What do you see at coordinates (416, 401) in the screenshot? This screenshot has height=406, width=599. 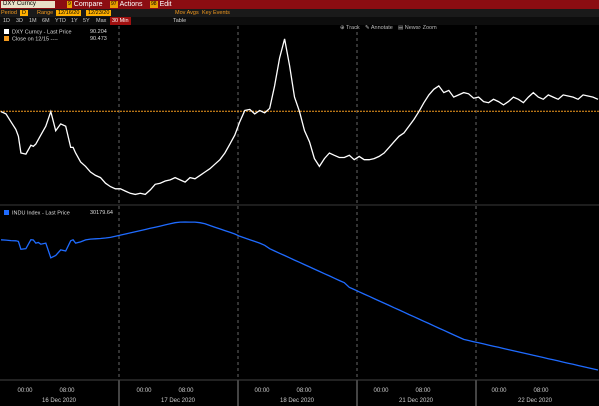 I see `x-date-label: 21 Dec 2020` at bounding box center [416, 401].